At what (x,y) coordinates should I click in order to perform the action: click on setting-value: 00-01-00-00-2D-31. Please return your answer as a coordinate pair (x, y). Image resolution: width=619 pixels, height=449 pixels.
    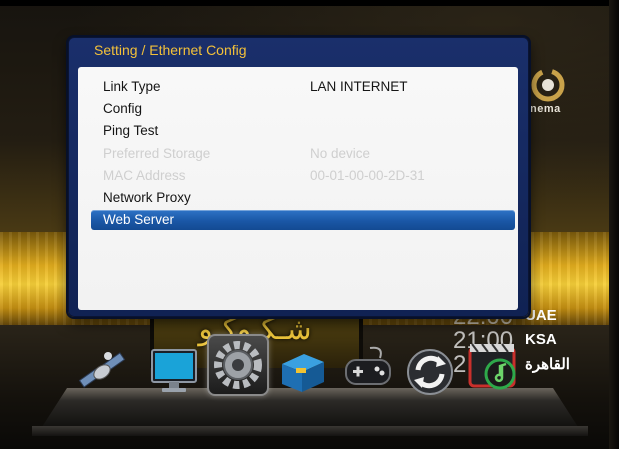
    Looking at the image, I should click on (367, 175).